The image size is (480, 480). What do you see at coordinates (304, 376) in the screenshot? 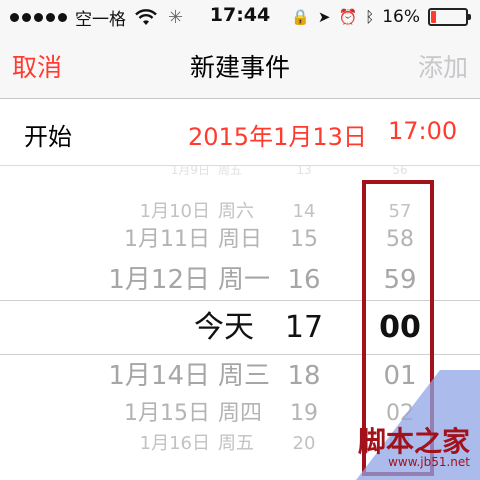
I see `picker-hour: 18` at bounding box center [304, 376].